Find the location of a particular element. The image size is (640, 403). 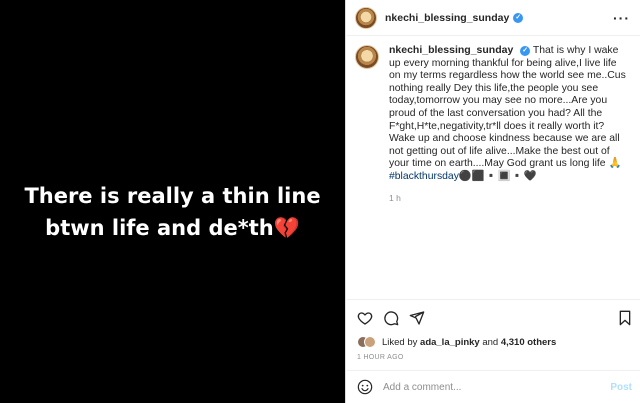

caption-emoji: ⚫⬛▪️🔳▪️🖤 is located at coordinates (497, 176).